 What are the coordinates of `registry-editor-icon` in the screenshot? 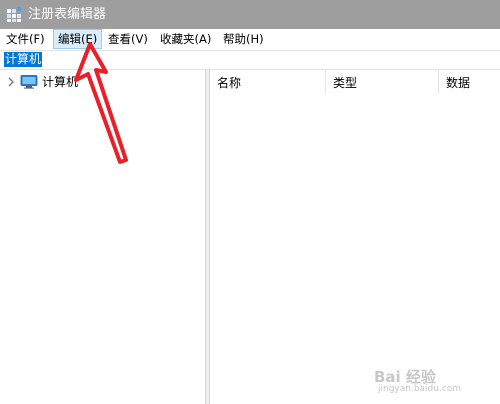 It's located at (14, 14).